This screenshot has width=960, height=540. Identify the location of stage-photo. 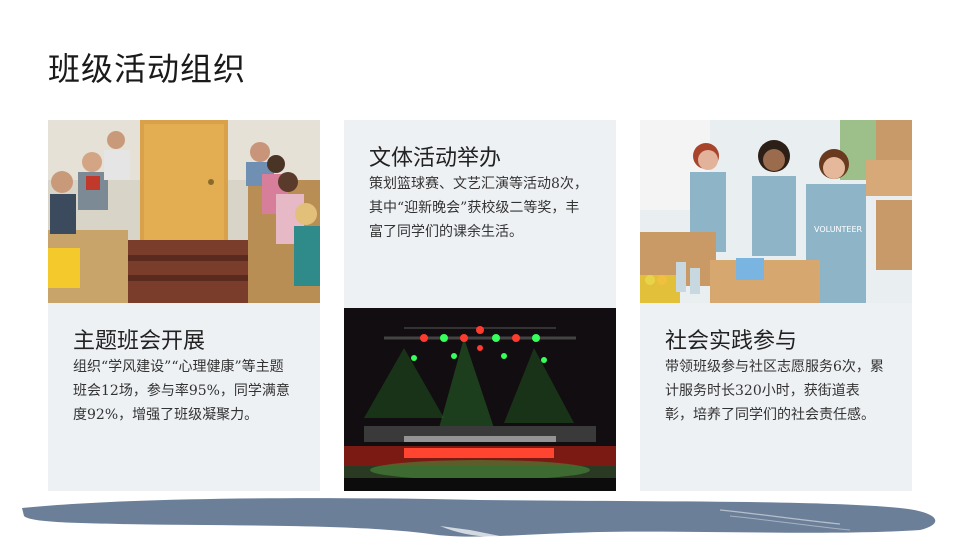
(480, 399).